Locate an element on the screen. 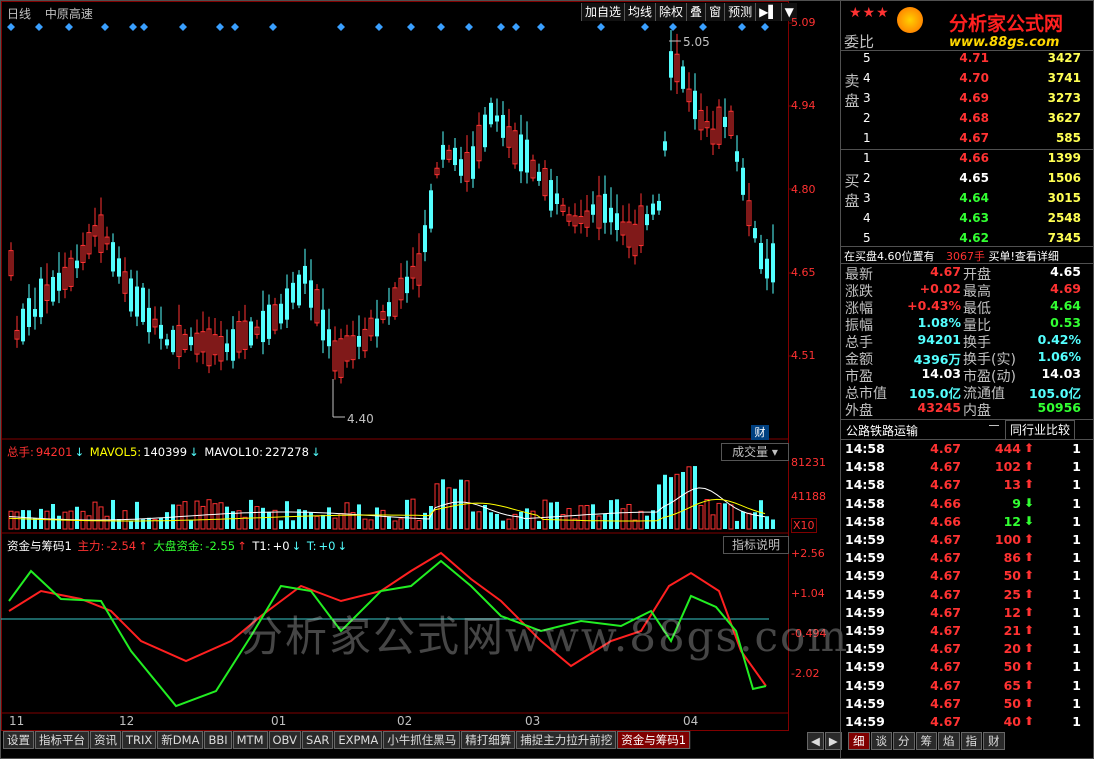 Image resolution: width=1094 pixels, height=759 pixels. bottom-tab: MTM is located at coordinates (250, 740).